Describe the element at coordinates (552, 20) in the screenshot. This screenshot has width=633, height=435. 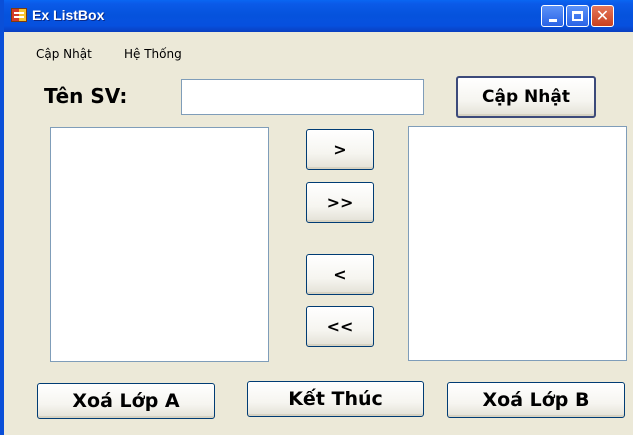
I see `minimize-icon` at that location.